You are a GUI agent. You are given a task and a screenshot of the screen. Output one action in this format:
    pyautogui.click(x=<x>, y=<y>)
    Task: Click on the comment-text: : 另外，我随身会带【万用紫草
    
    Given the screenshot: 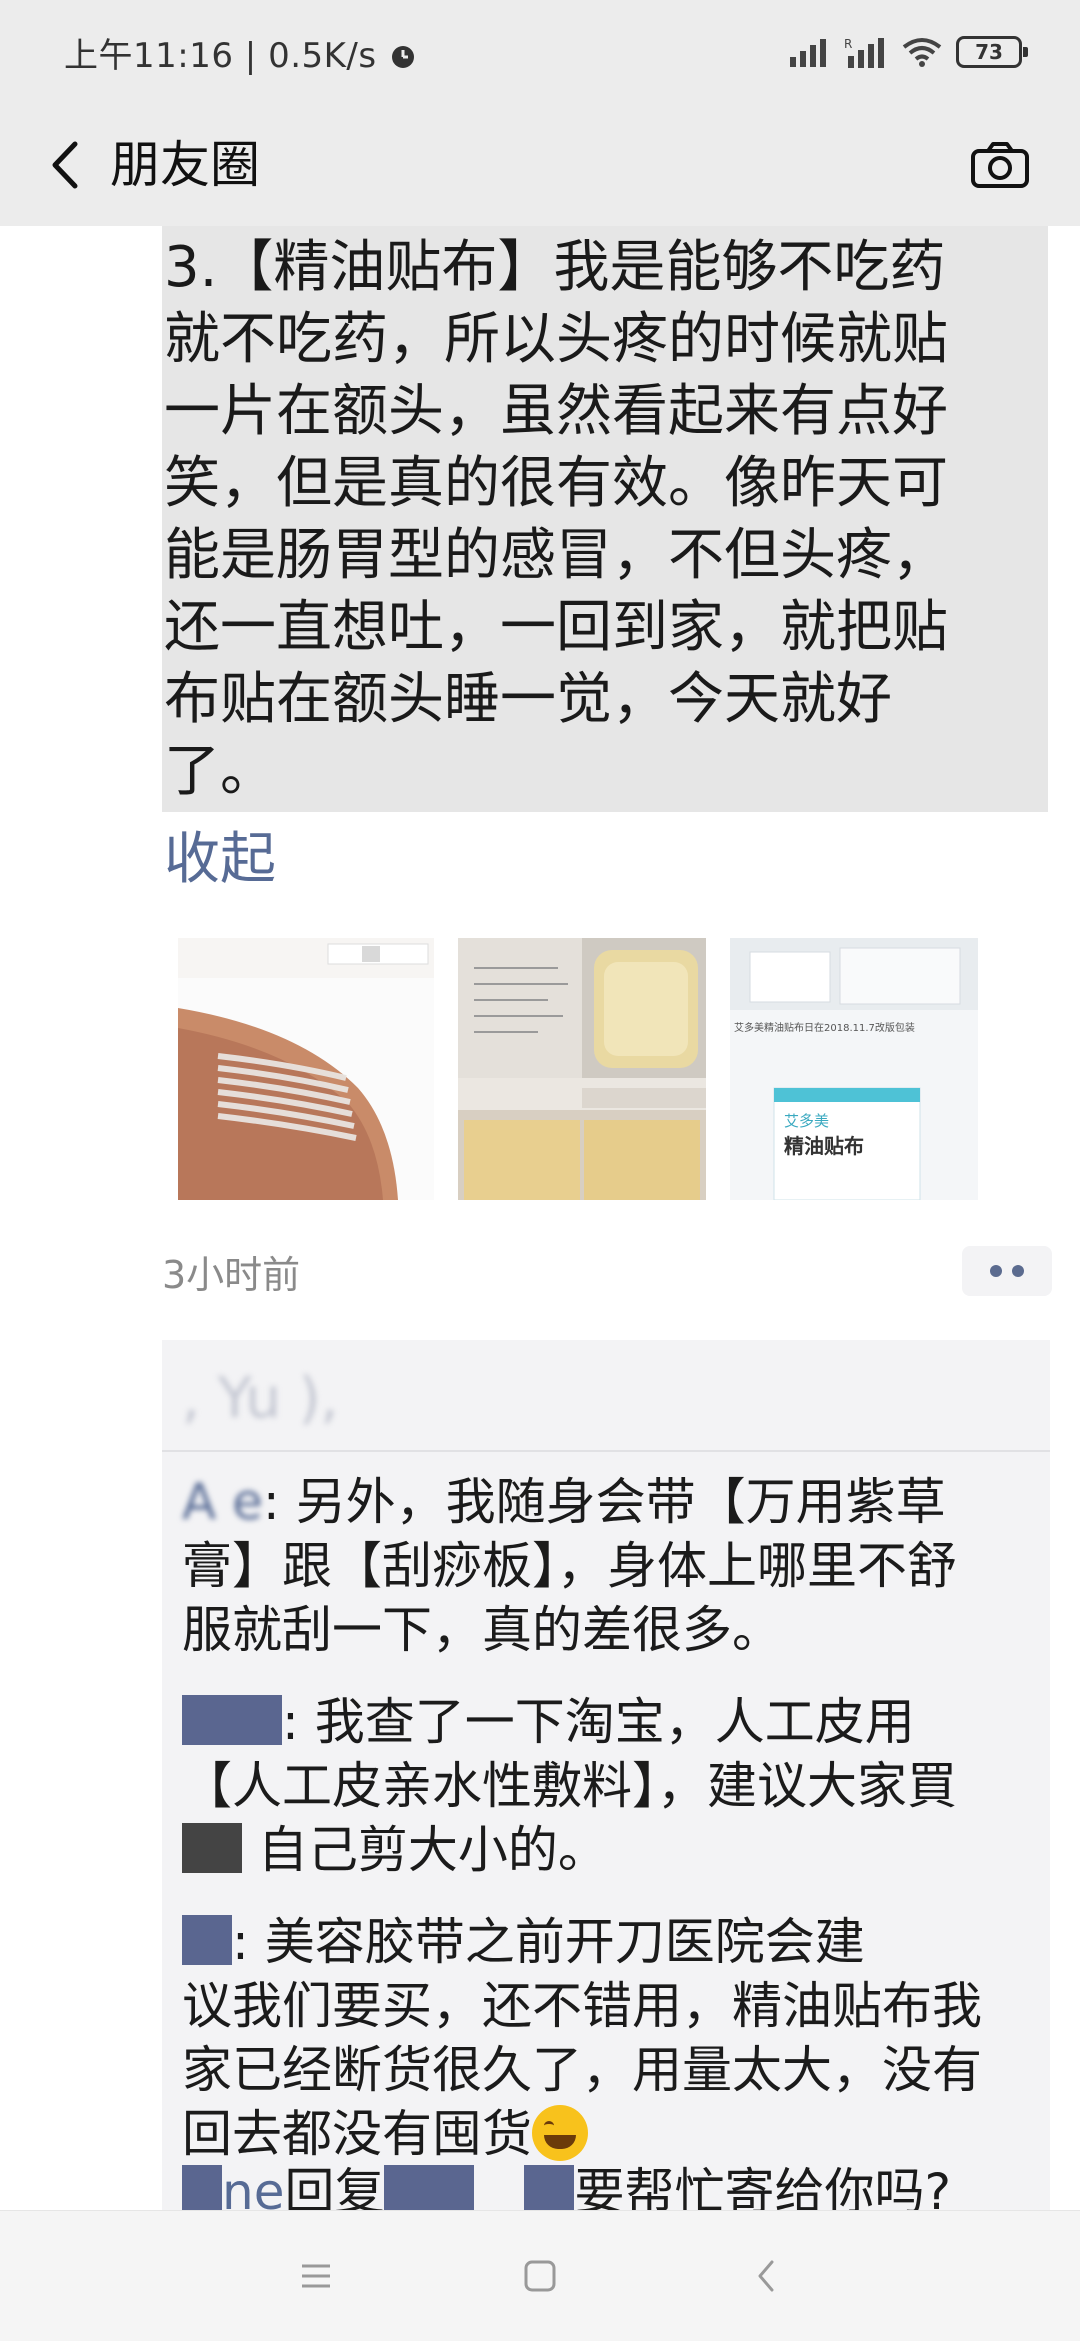 What is the action you would take?
    pyautogui.click(x=604, y=1502)
    